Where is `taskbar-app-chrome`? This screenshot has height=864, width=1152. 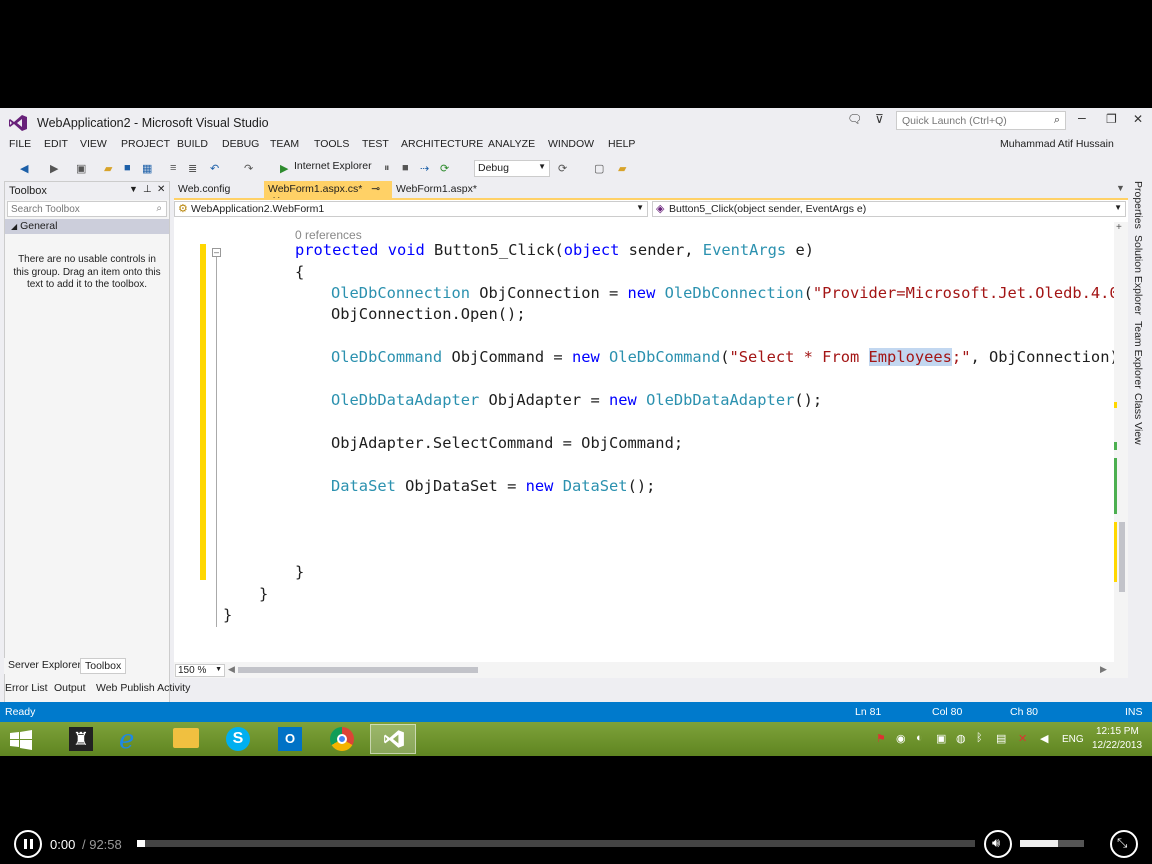
taskbar-app-chrome is located at coordinates (341, 739).